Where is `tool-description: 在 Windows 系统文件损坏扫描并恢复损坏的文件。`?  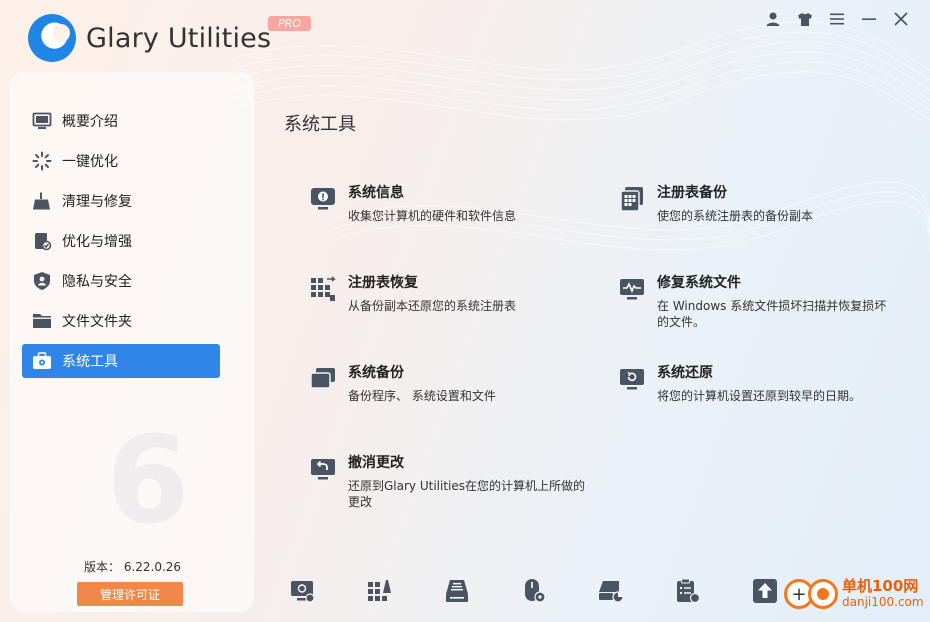
tool-description: 在 Windows 系统文件损坏扫描并恢复损坏的文件。 is located at coordinates (772, 314).